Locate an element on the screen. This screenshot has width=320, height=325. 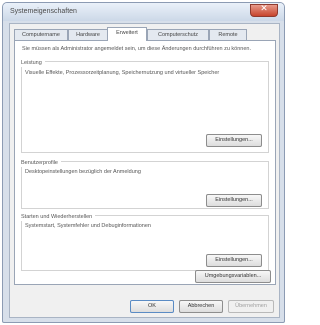
performance-heading: Leistung is located at coordinates (33, 63).